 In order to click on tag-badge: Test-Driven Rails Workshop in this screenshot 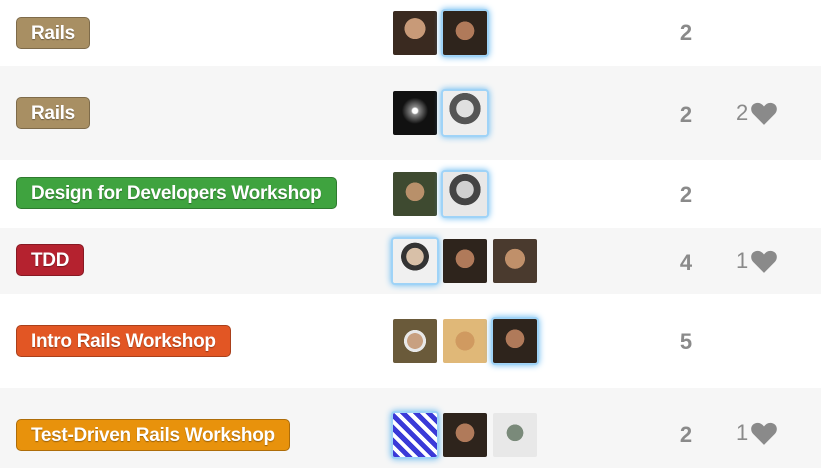, I will do `click(153, 435)`.